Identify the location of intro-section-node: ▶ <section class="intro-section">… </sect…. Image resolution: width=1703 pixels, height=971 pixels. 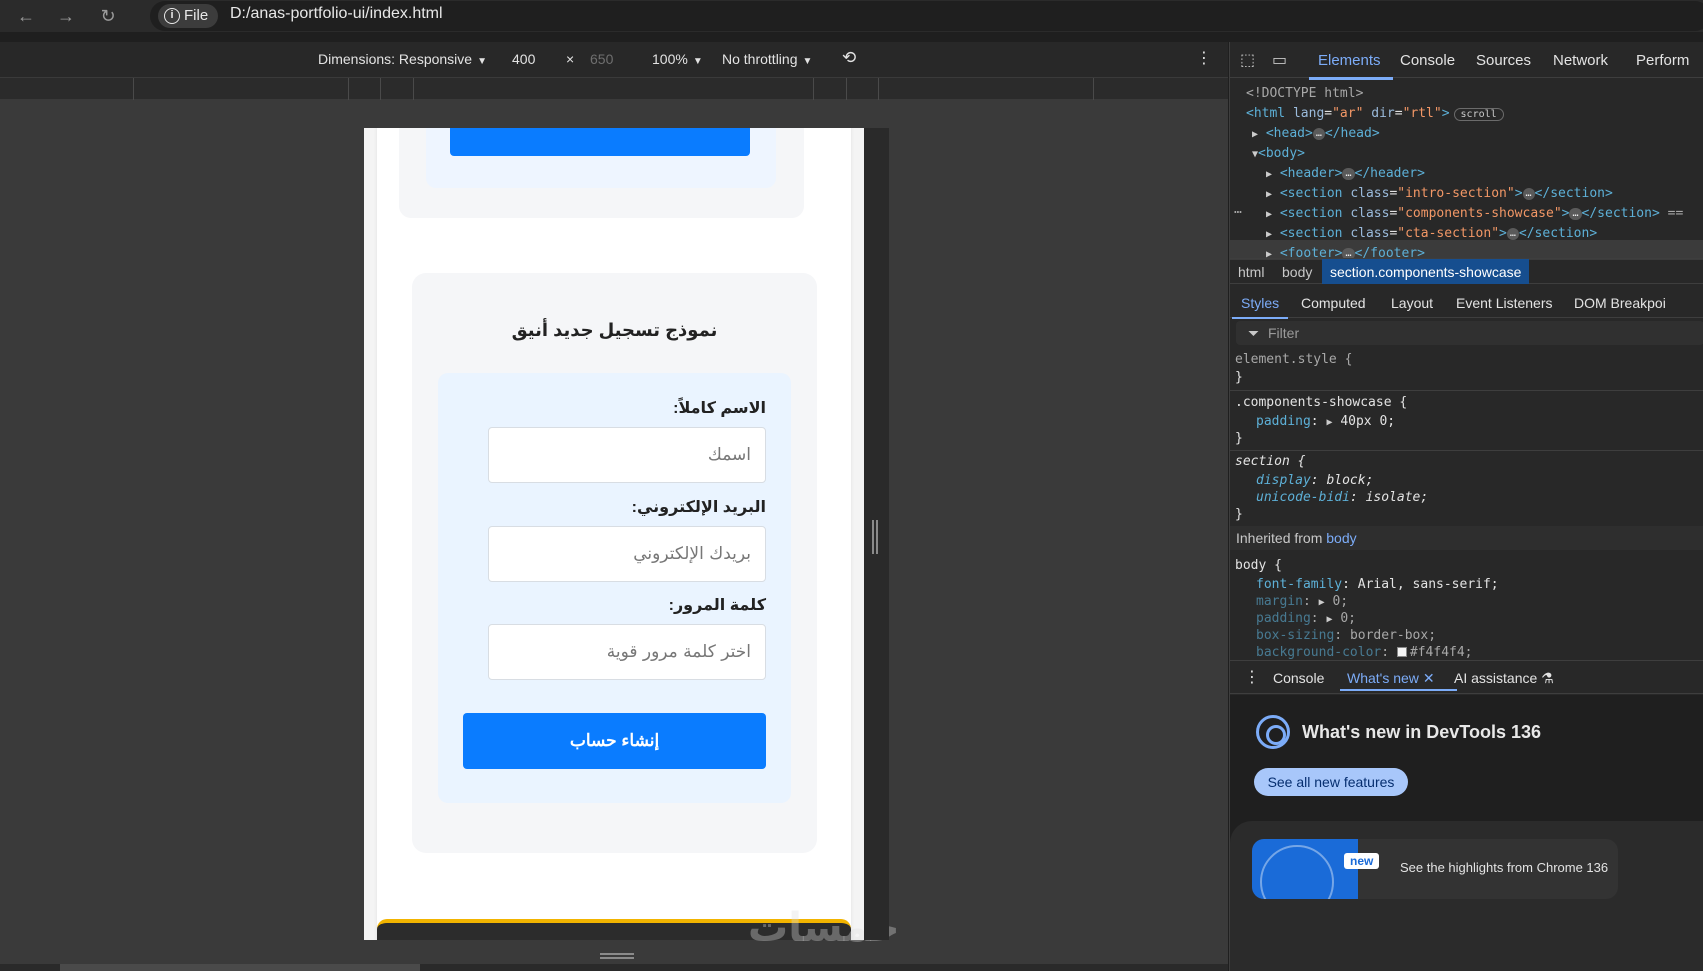
(1439, 193).